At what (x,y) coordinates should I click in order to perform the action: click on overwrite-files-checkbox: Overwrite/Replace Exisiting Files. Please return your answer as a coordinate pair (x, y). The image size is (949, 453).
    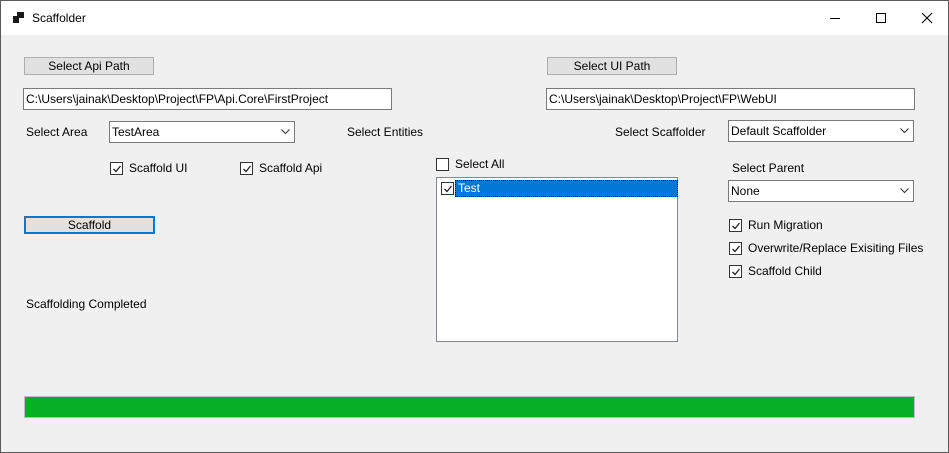
    Looking at the image, I should click on (829, 249).